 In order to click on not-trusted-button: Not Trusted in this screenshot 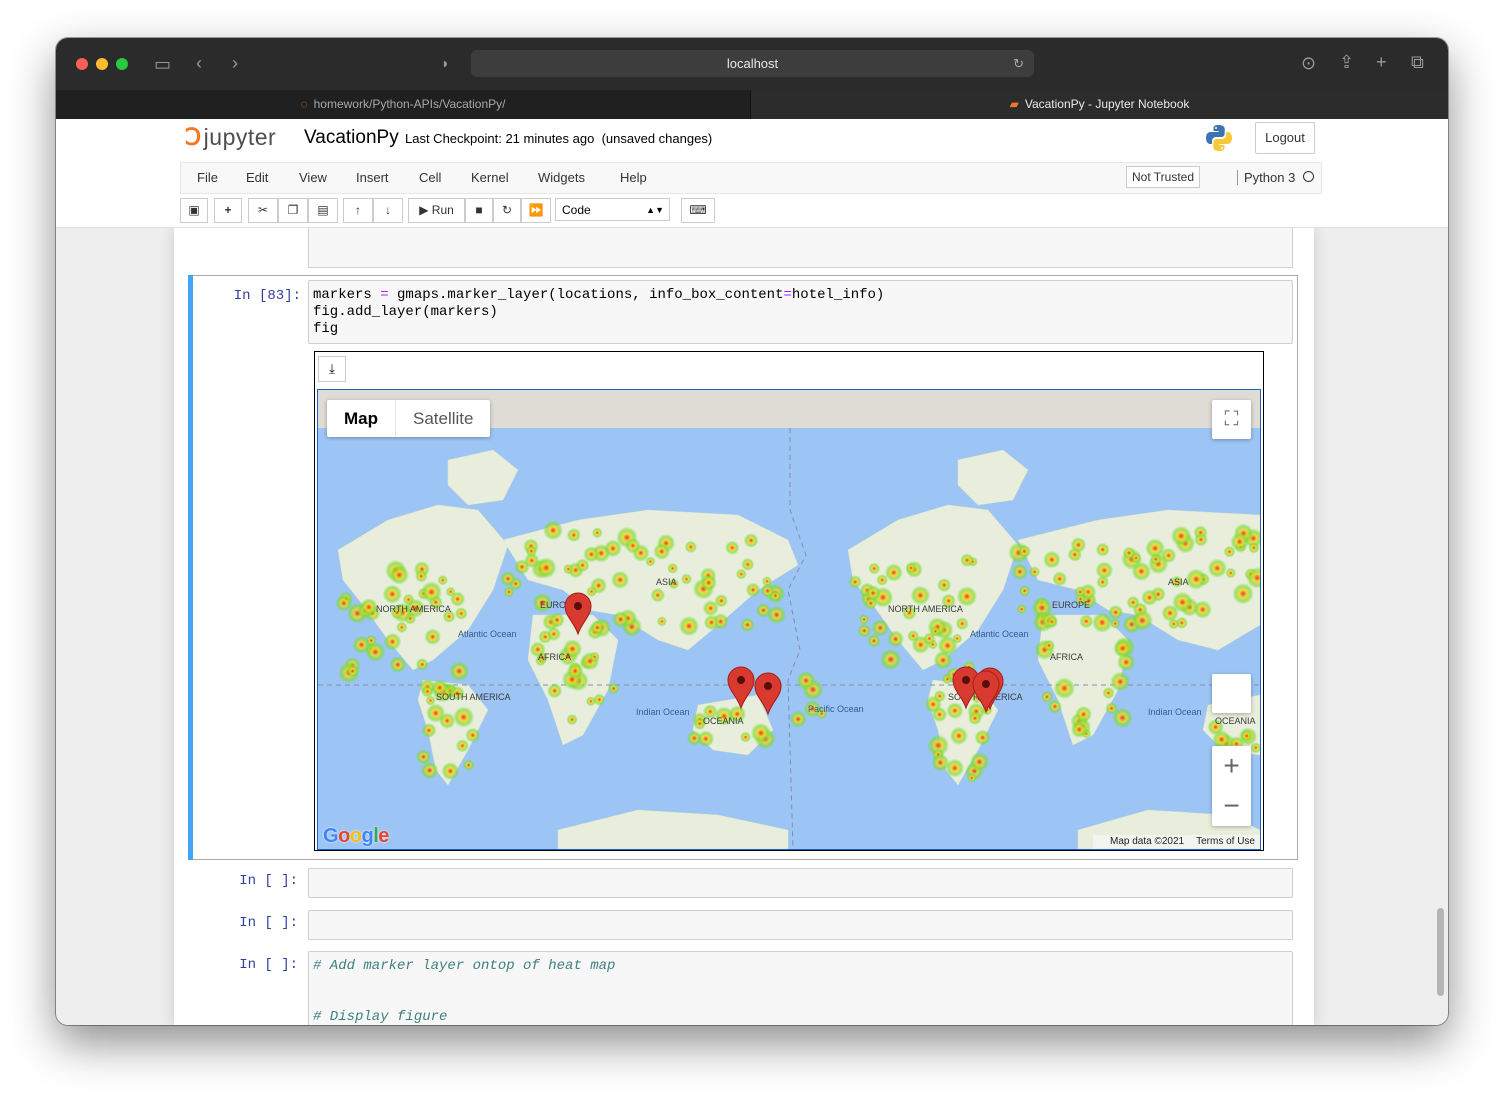, I will do `click(1163, 177)`.